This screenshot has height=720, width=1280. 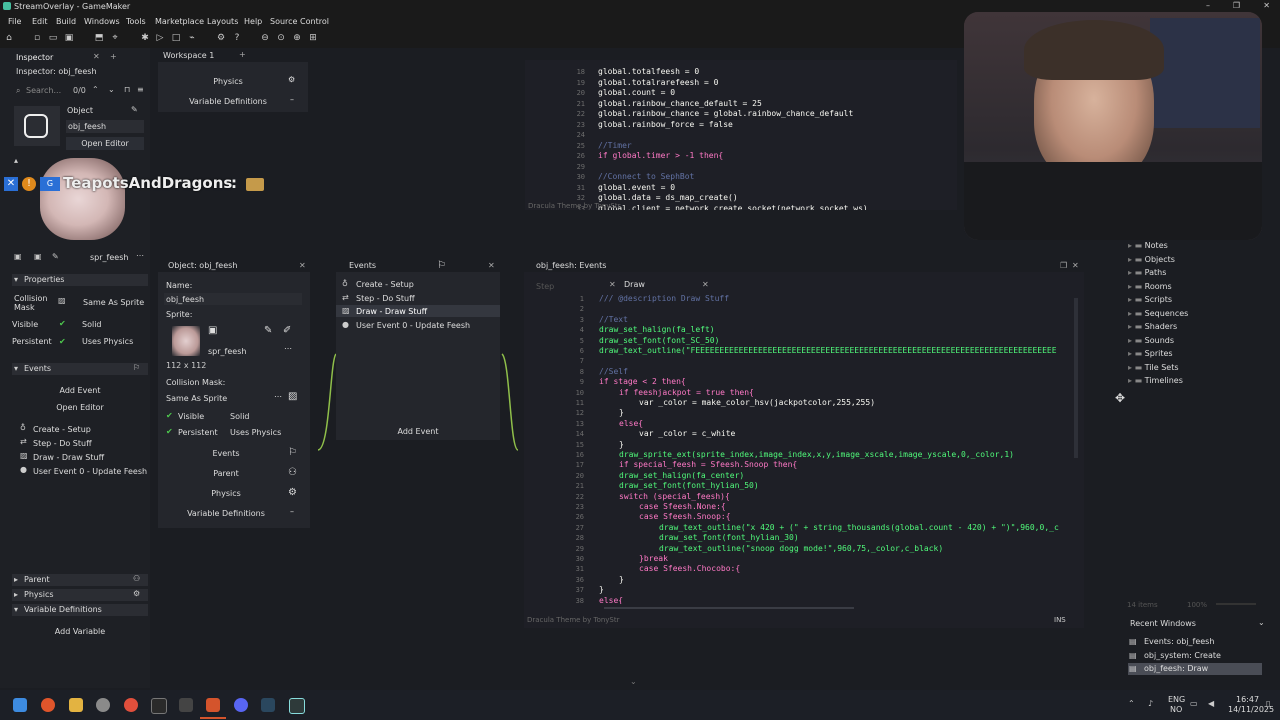 I want to click on workspace-tab: Workspace 1, so click(x=188, y=55).